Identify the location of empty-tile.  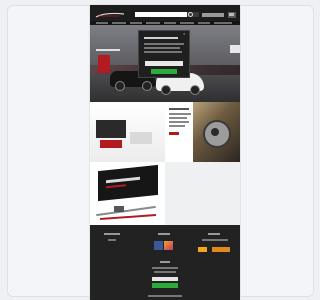
(202, 193).